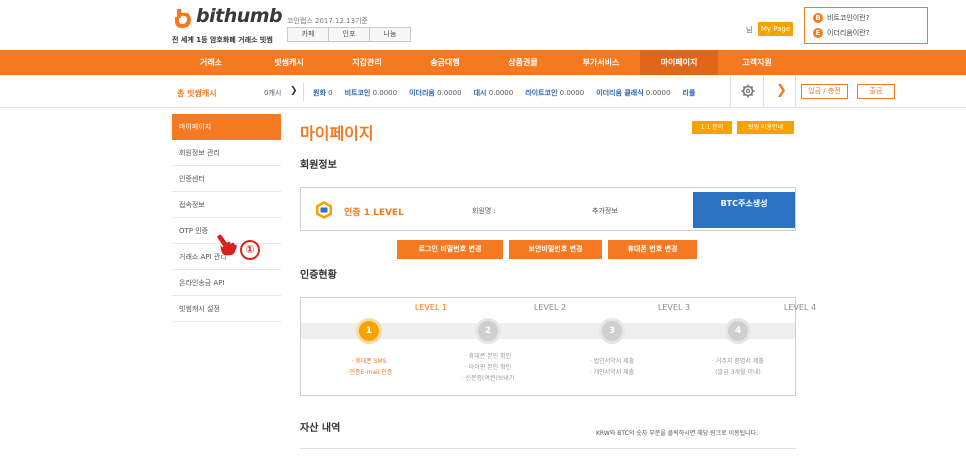  I want to click on nav-mypage: 마이페이지, so click(679, 62).